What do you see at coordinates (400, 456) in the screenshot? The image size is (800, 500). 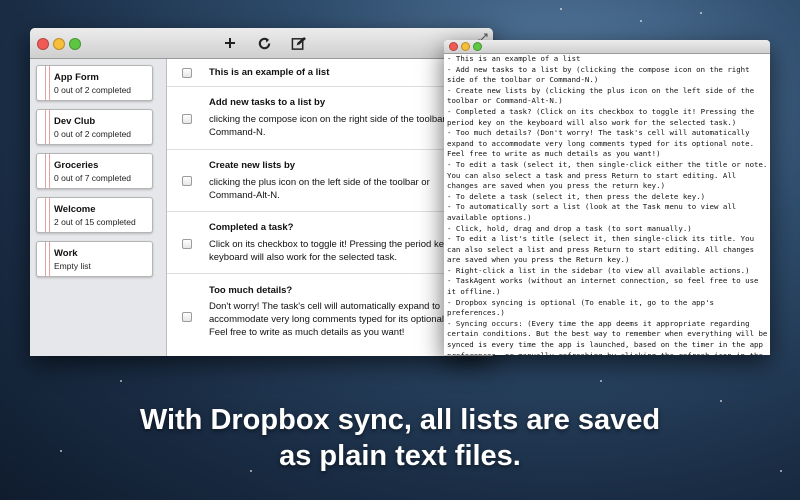 I see `caption-line-2: as plain text files.` at bounding box center [400, 456].